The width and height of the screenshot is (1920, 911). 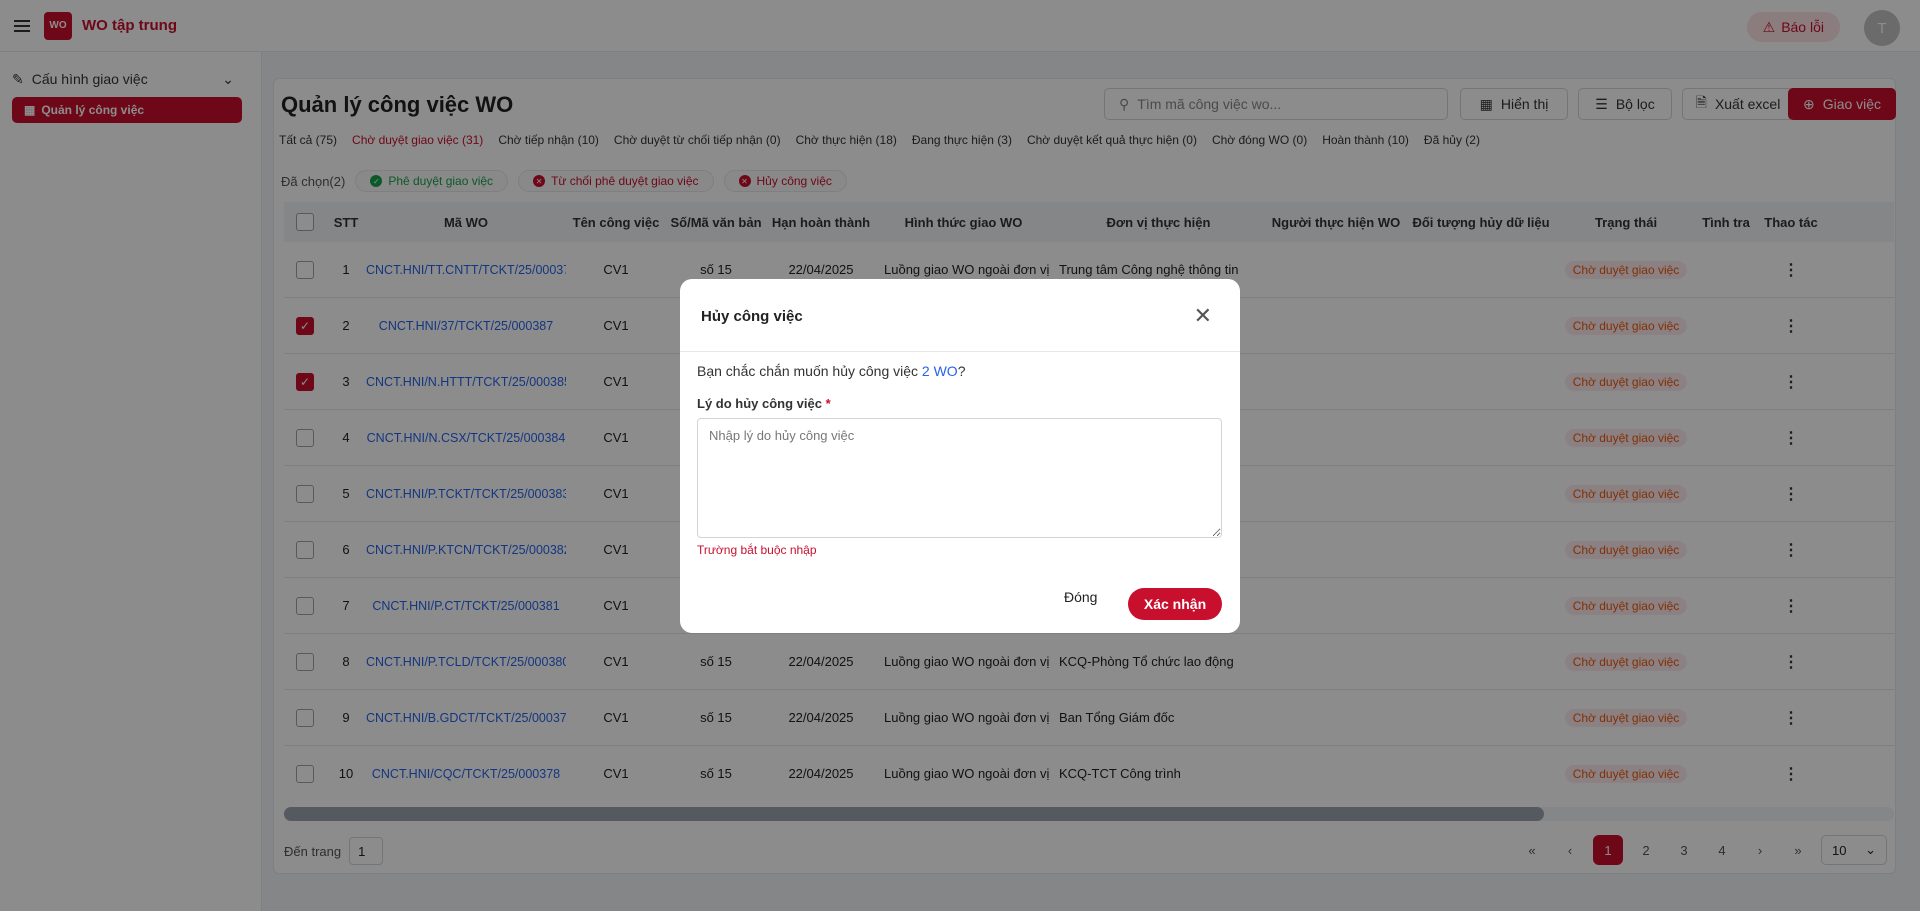 I want to click on wo-count-link: 2 WO, so click(x=940, y=371).